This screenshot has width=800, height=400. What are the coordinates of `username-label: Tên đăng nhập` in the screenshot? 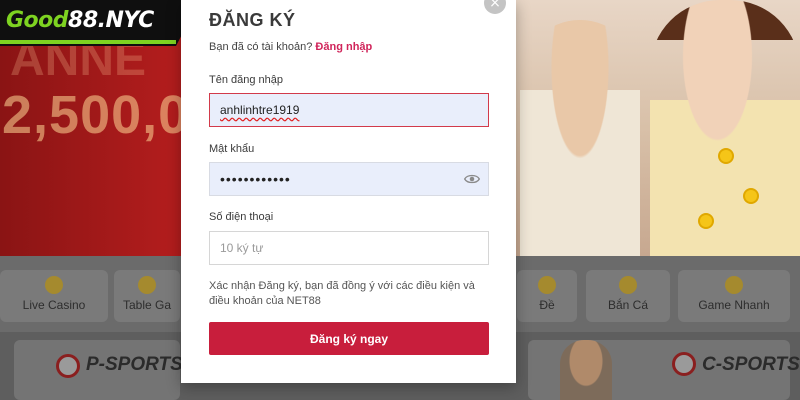 It's located at (246, 80).